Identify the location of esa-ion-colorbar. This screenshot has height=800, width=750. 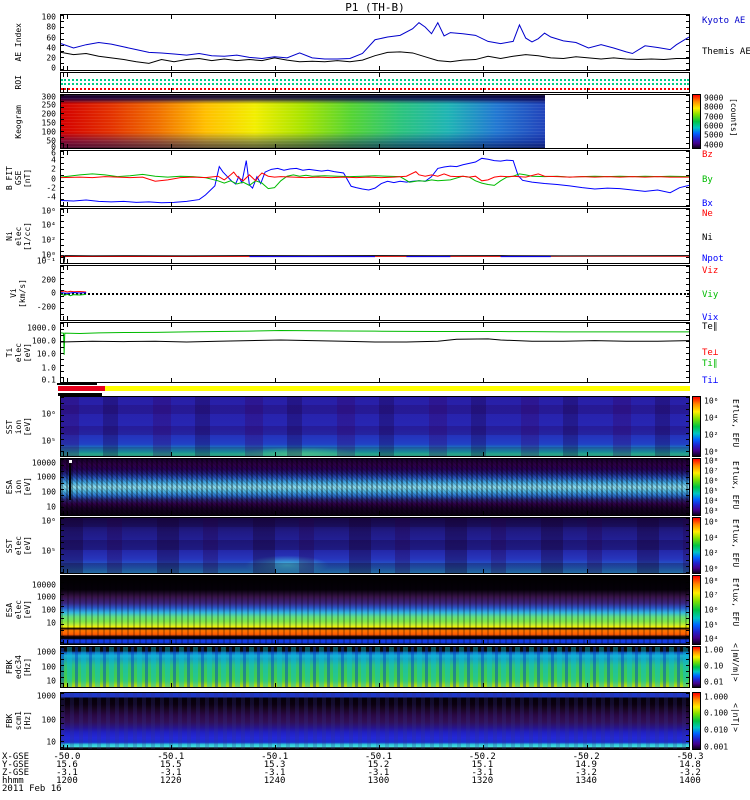
(696, 487).